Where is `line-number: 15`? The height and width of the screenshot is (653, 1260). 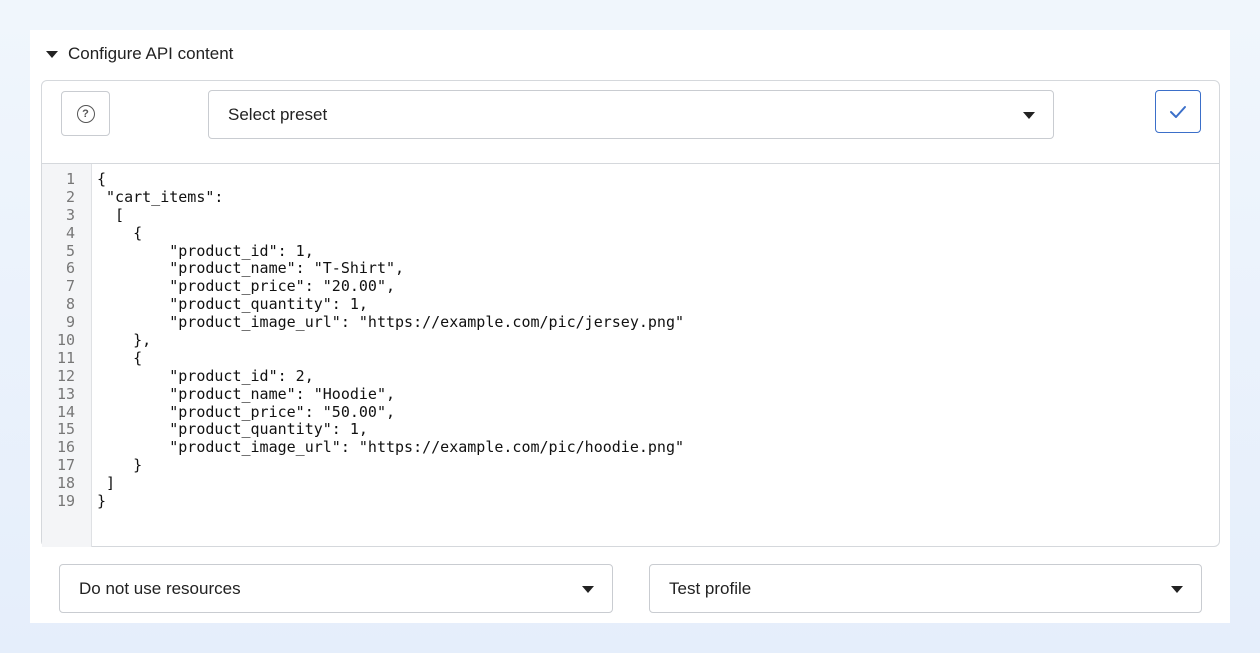 line-number: 15 is located at coordinates (65, 429).